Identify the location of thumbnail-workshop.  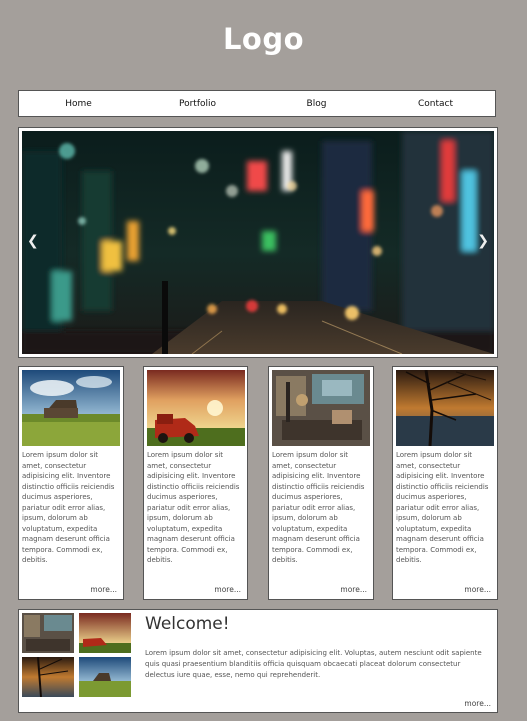
(48, 633).